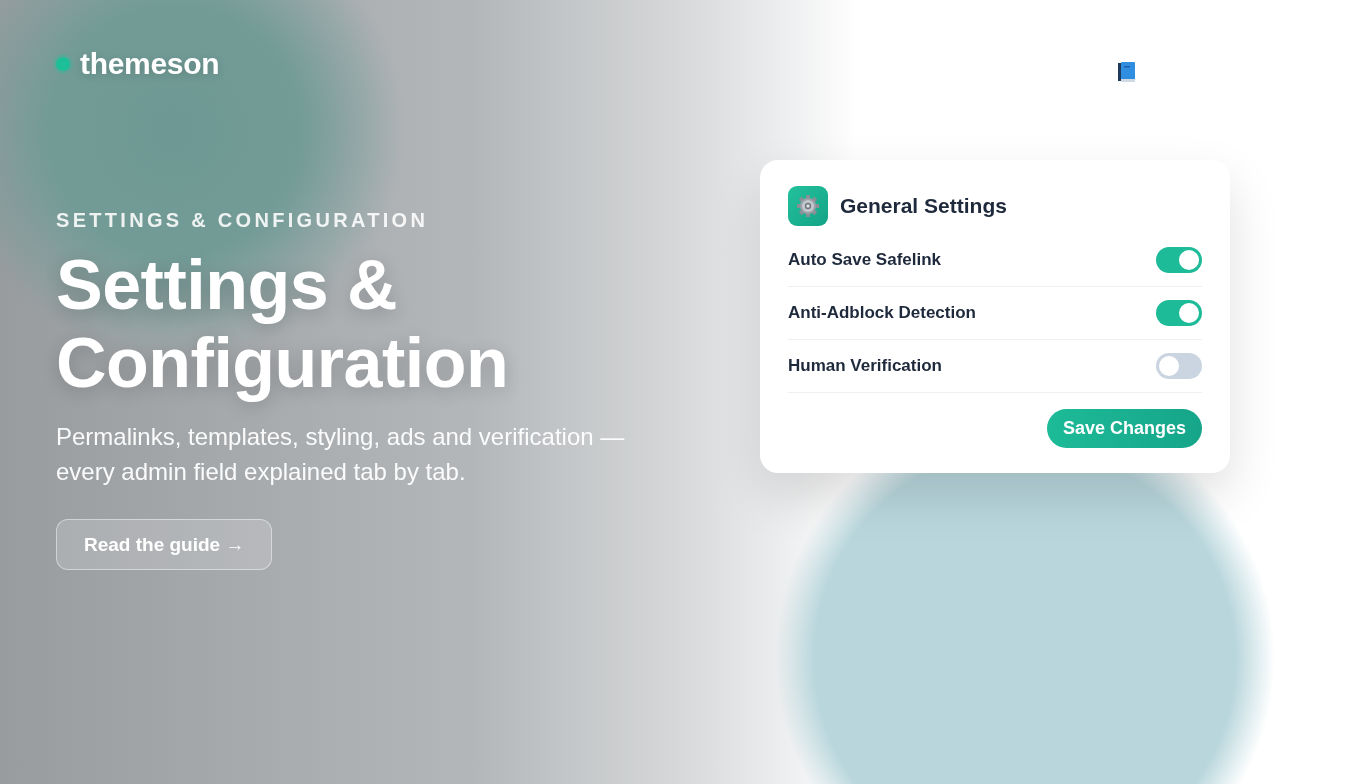 The height and width of the screenshot is (784, 1360). I want to click on book-icon, so click(1126, 72).